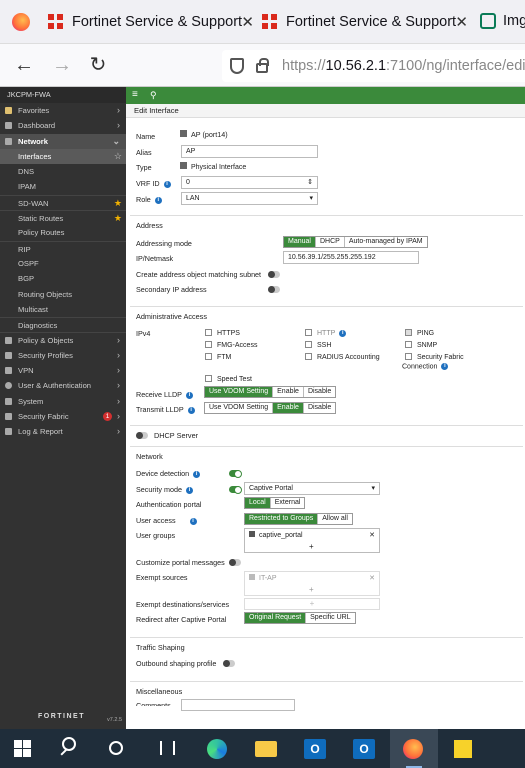  What do you see at coordinates (335, 519) in the screenshot?
I see `allow-all-button: Allow all` at bounding box center [335, 519].